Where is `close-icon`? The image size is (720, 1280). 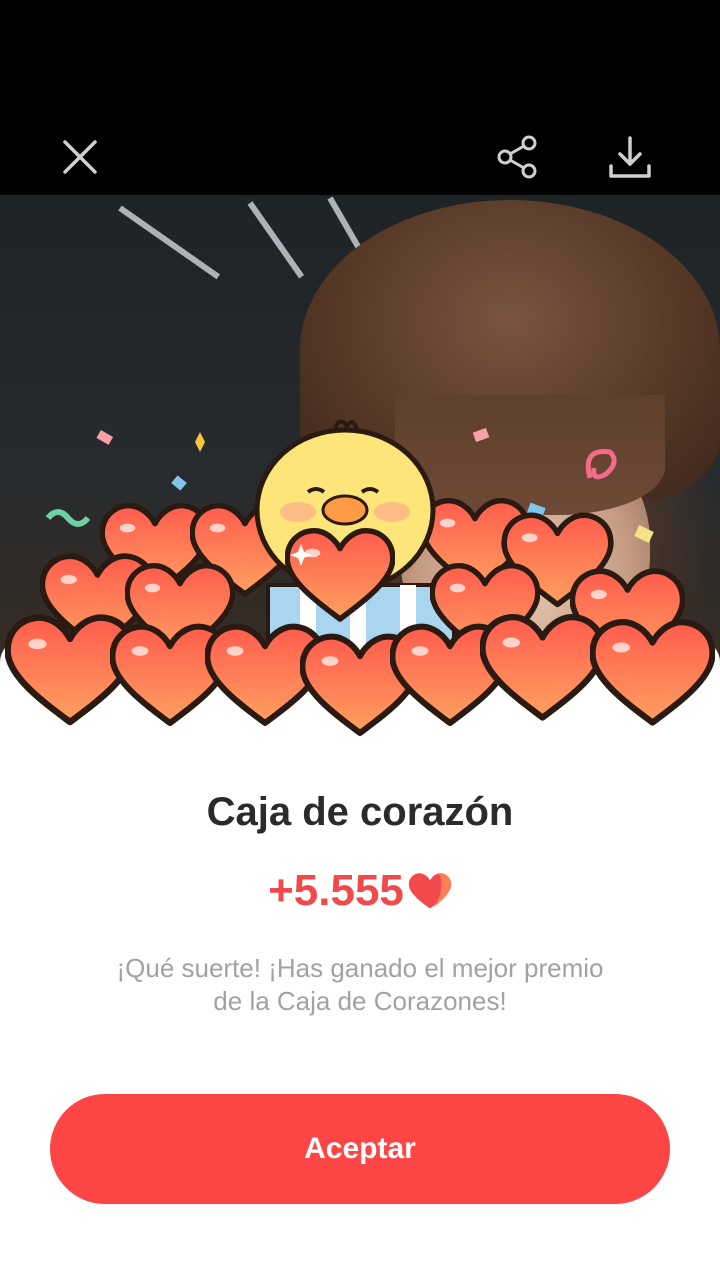
close-icon is located at coordinates (80, 157).